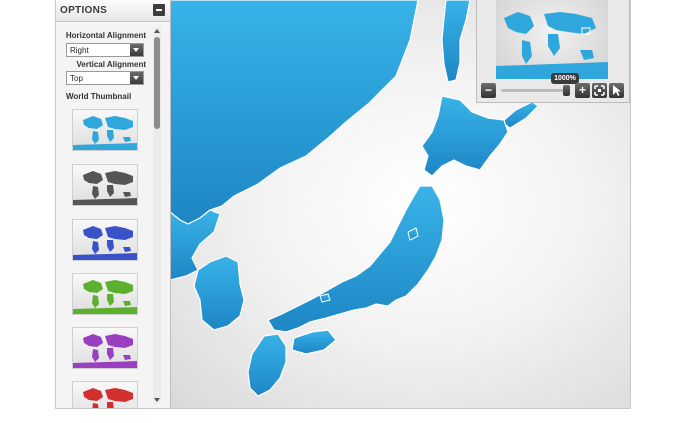  Describe the element at coordinates (157, 83) in the screenshot. I see `scroll-thumb` at that location.